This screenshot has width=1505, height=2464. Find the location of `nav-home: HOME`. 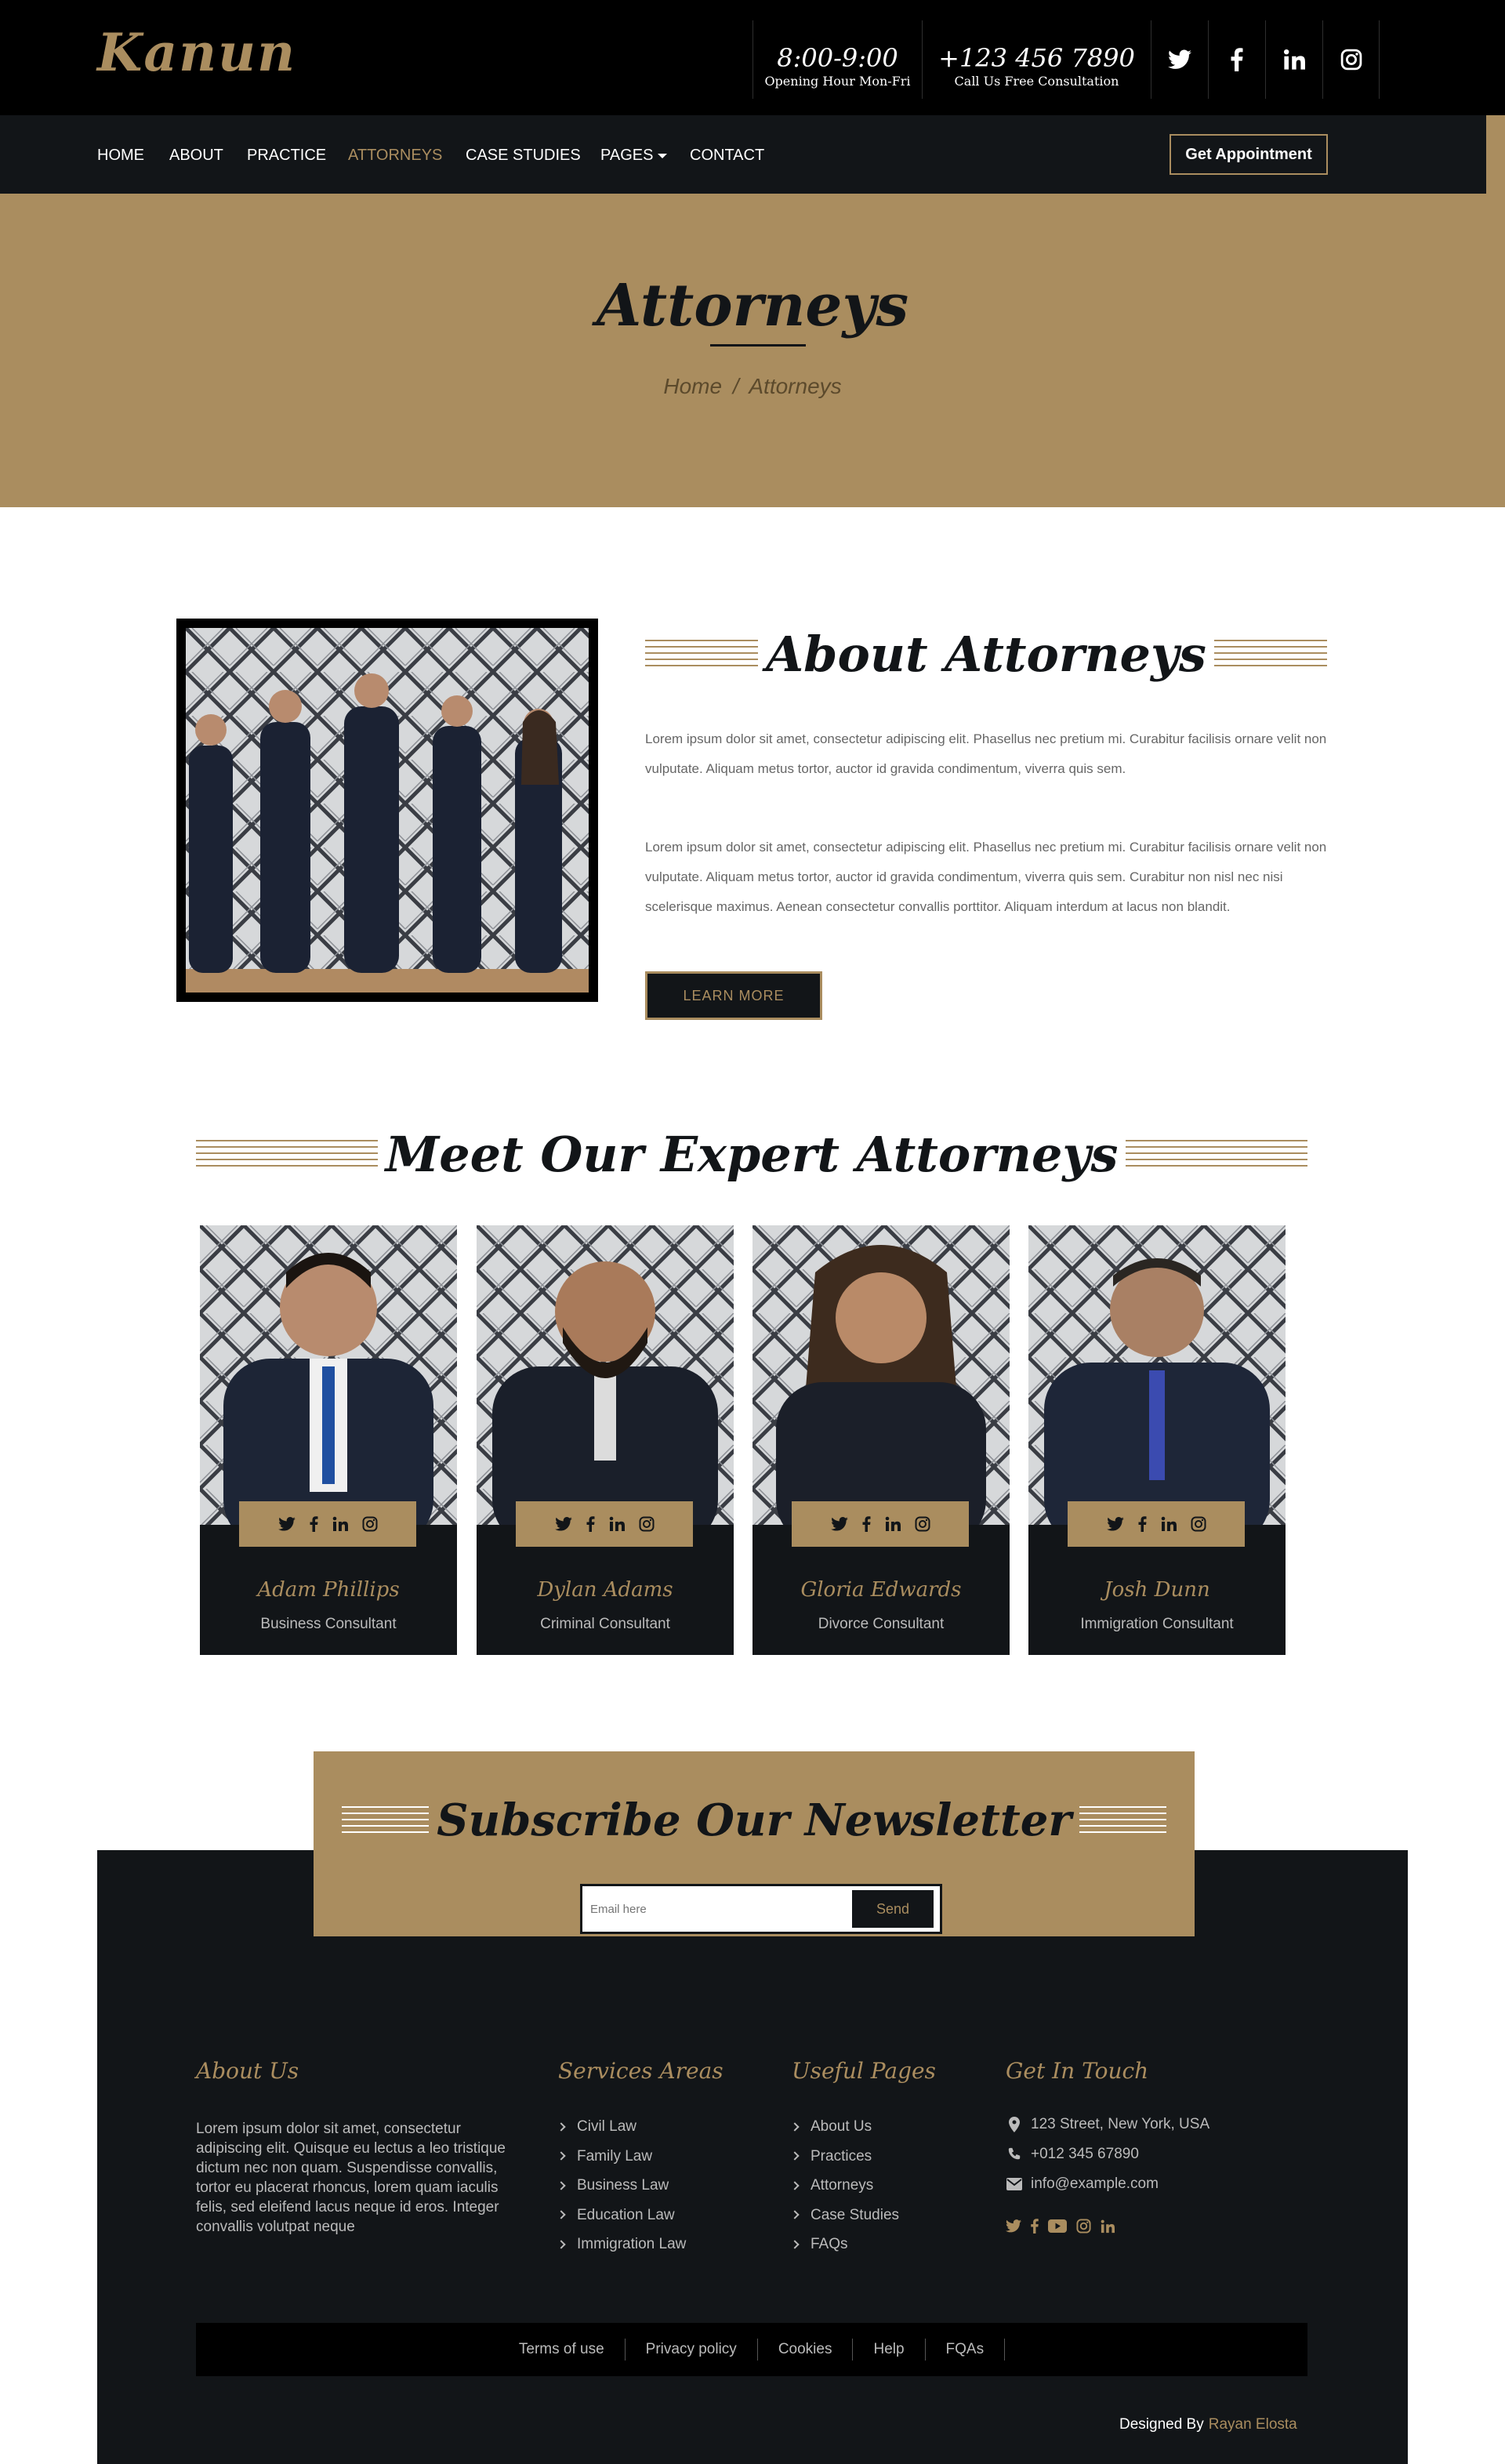

nav-home: HOME is located at coordinates (120, 156).